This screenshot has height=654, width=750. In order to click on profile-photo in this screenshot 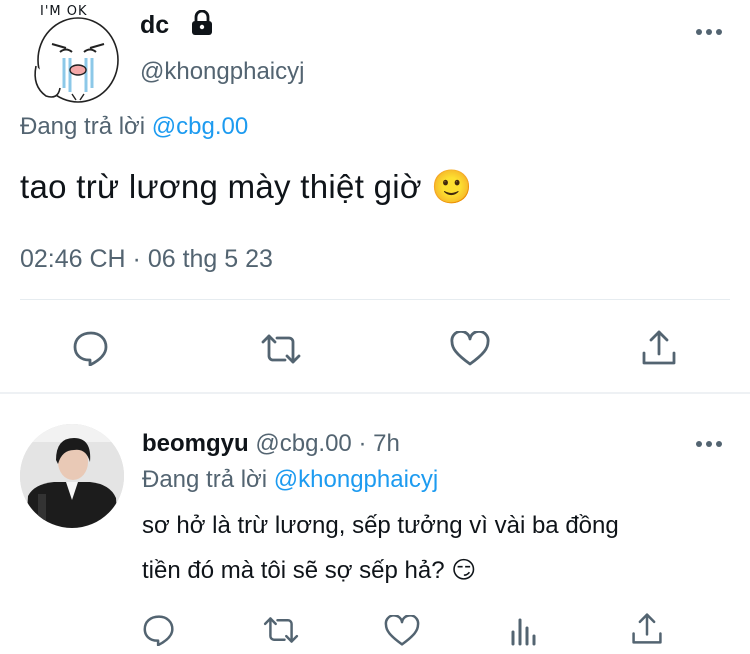, I will do `click(72, 476)`.